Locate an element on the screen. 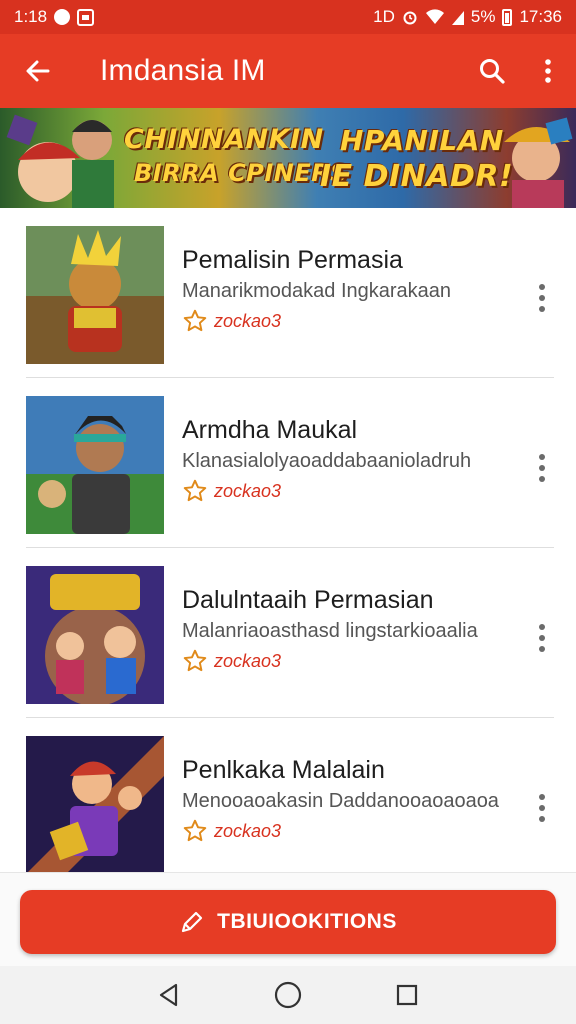  item-title: Armdha Maukal is located at coordinates (270, 430).